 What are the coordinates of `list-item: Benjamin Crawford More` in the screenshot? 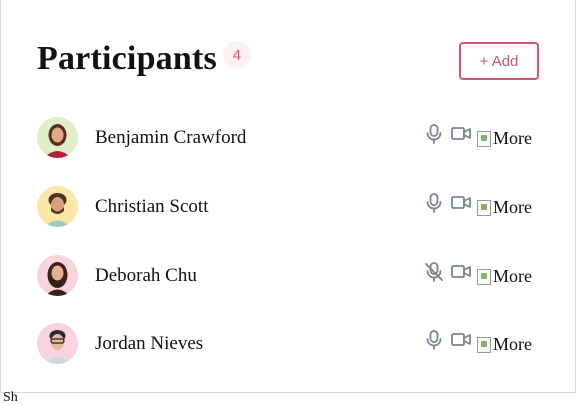 It's located at (292, 139).